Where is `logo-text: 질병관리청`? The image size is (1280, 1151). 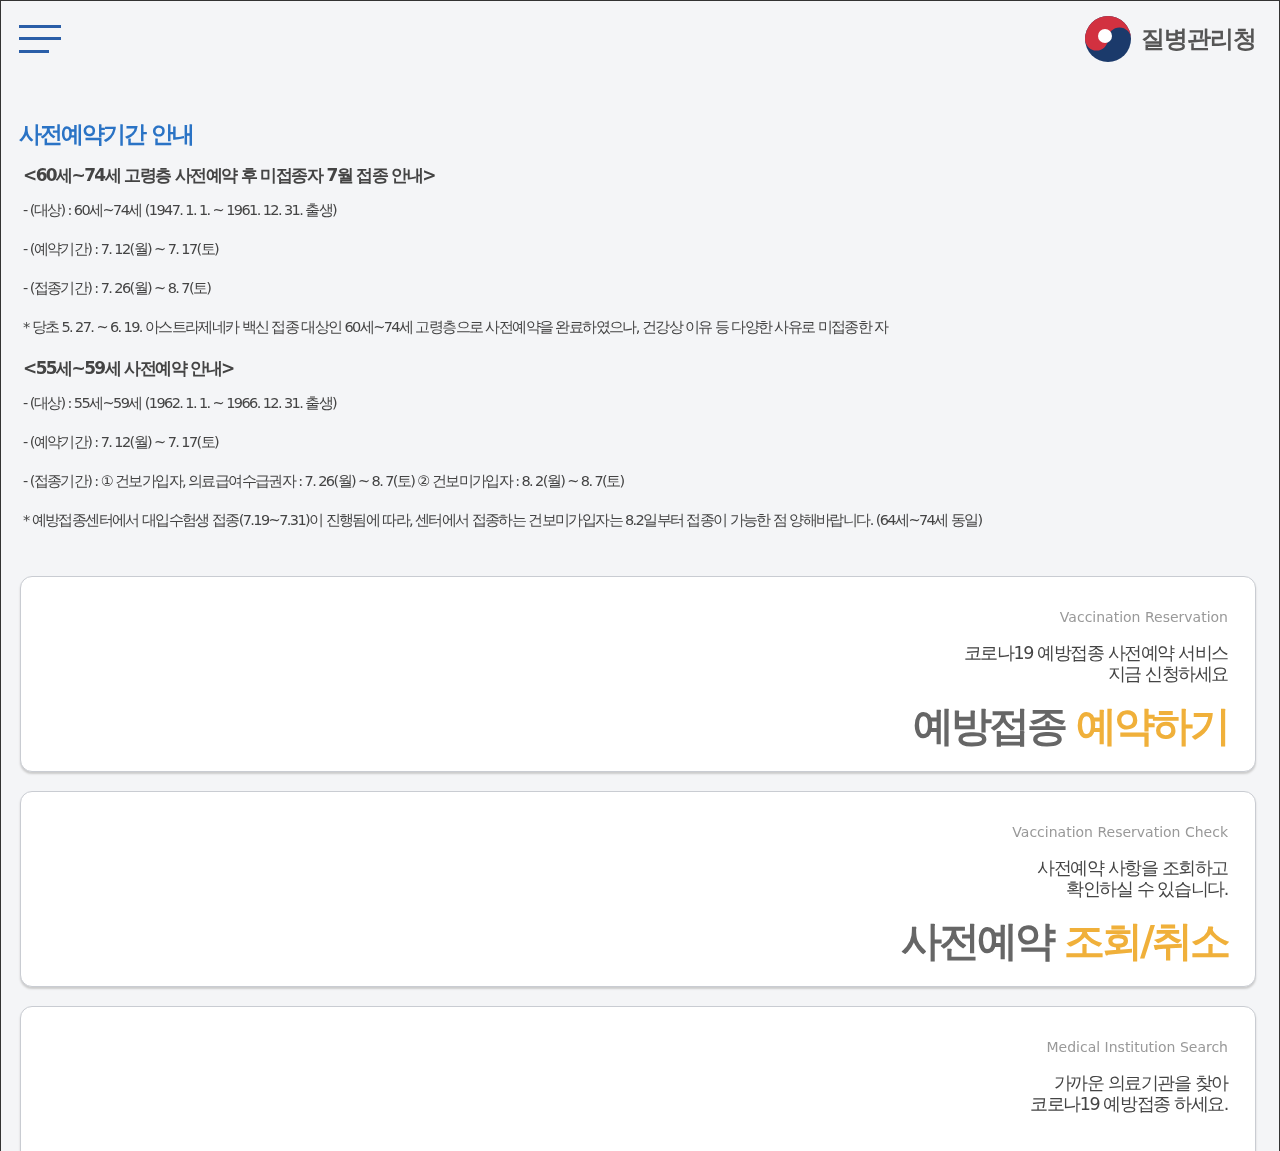
logo-text: 질병관리청 is located at coordinates (1198, 39).